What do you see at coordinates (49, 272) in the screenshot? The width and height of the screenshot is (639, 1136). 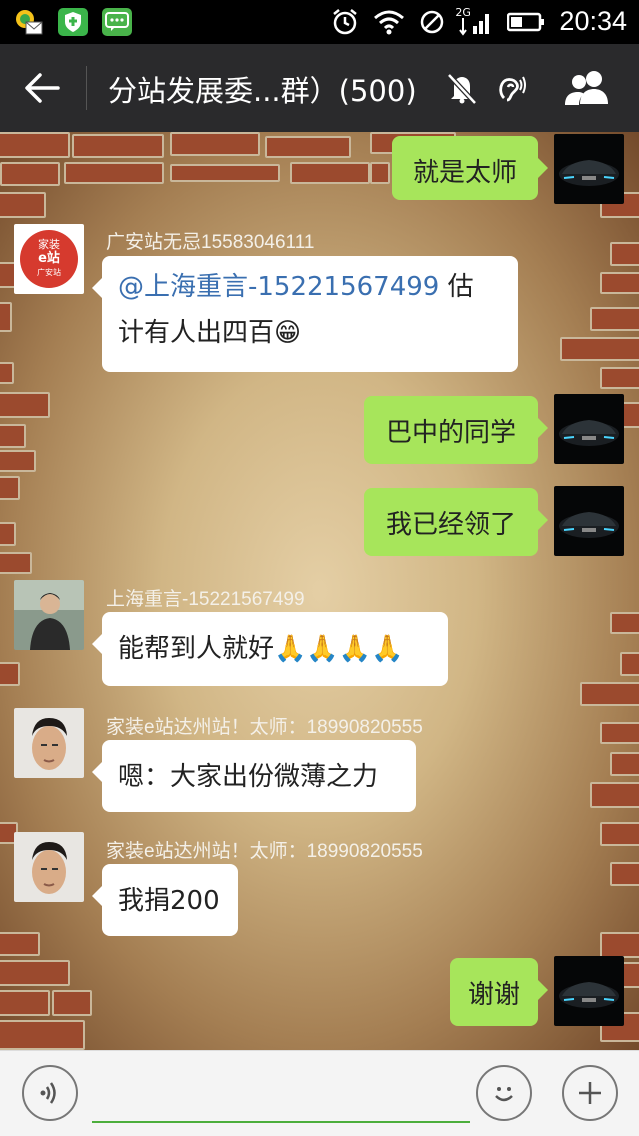 I see `logo-text-line3: 广安站` at bounding box center [49, 272].